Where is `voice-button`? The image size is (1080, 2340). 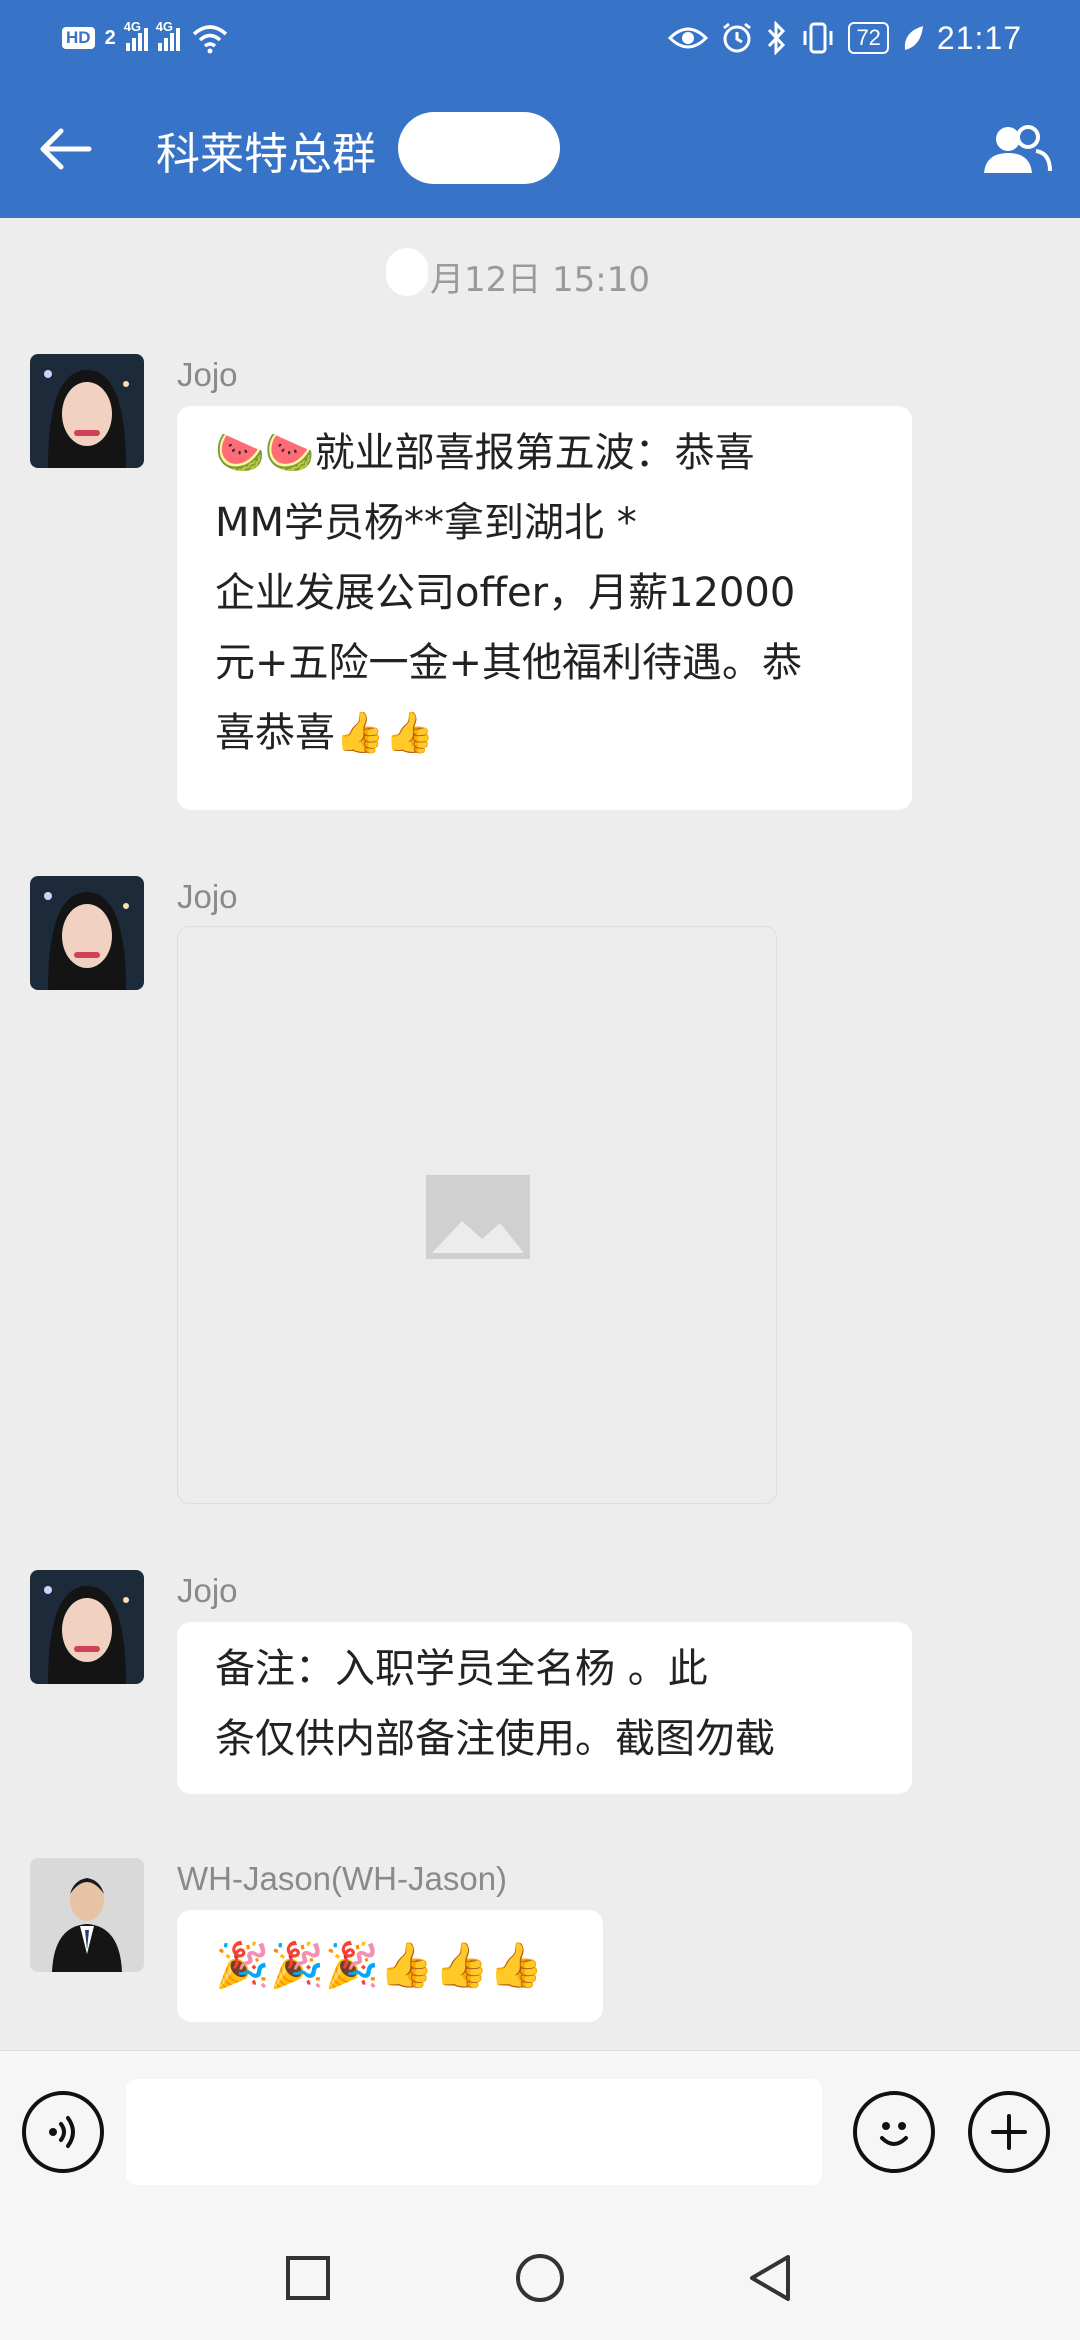
voice-button is located at coordinates (63, 2132).